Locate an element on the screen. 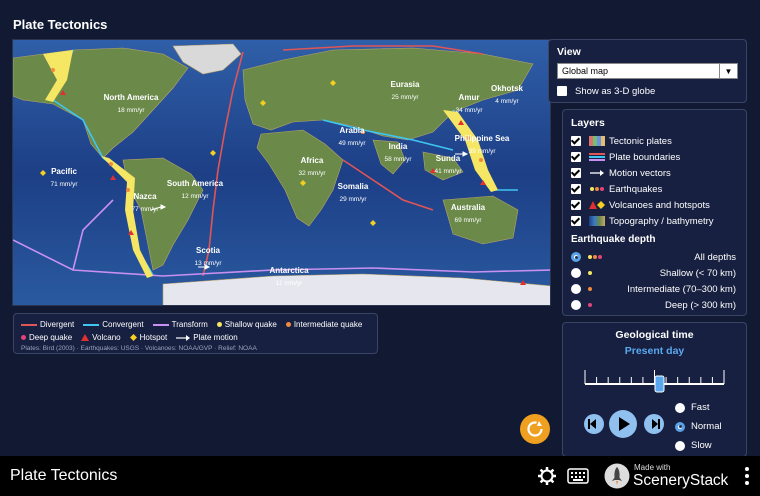  view-panel: View Global map ▼ Show as 3-D globe is located at coordinates (647, 71).